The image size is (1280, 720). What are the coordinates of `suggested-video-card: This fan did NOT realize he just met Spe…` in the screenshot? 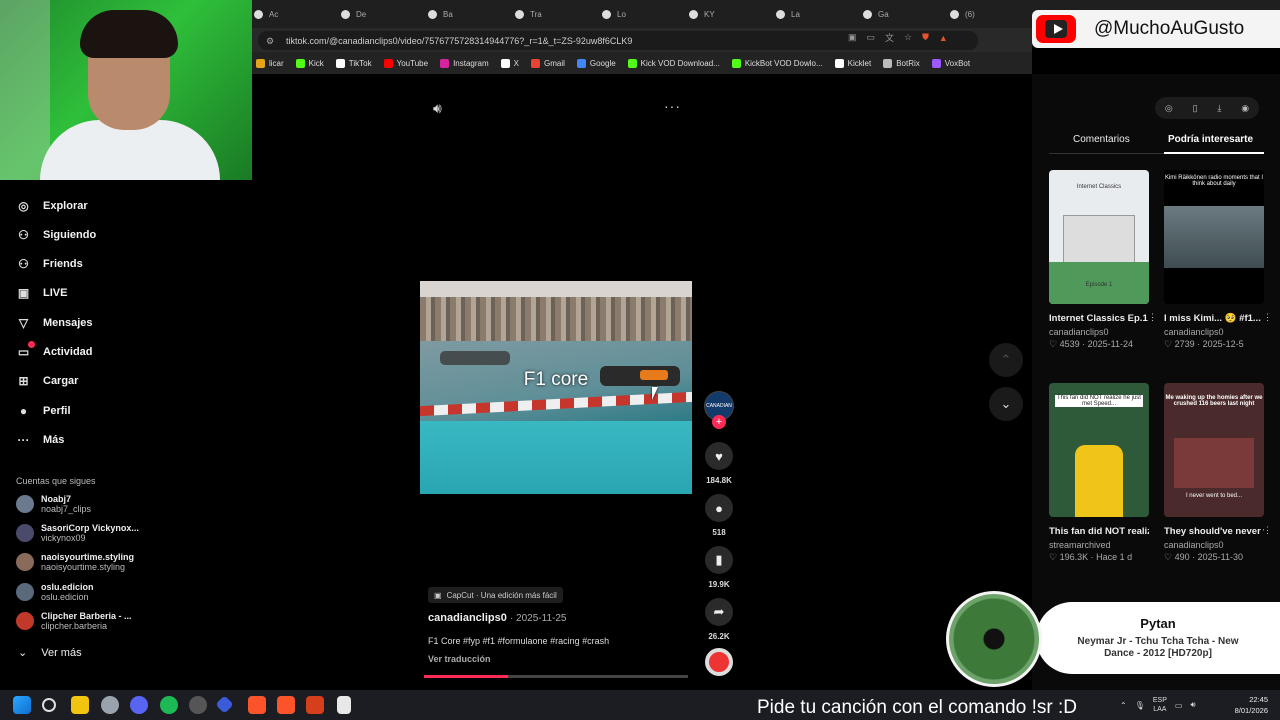 It's located at (1099, 473).